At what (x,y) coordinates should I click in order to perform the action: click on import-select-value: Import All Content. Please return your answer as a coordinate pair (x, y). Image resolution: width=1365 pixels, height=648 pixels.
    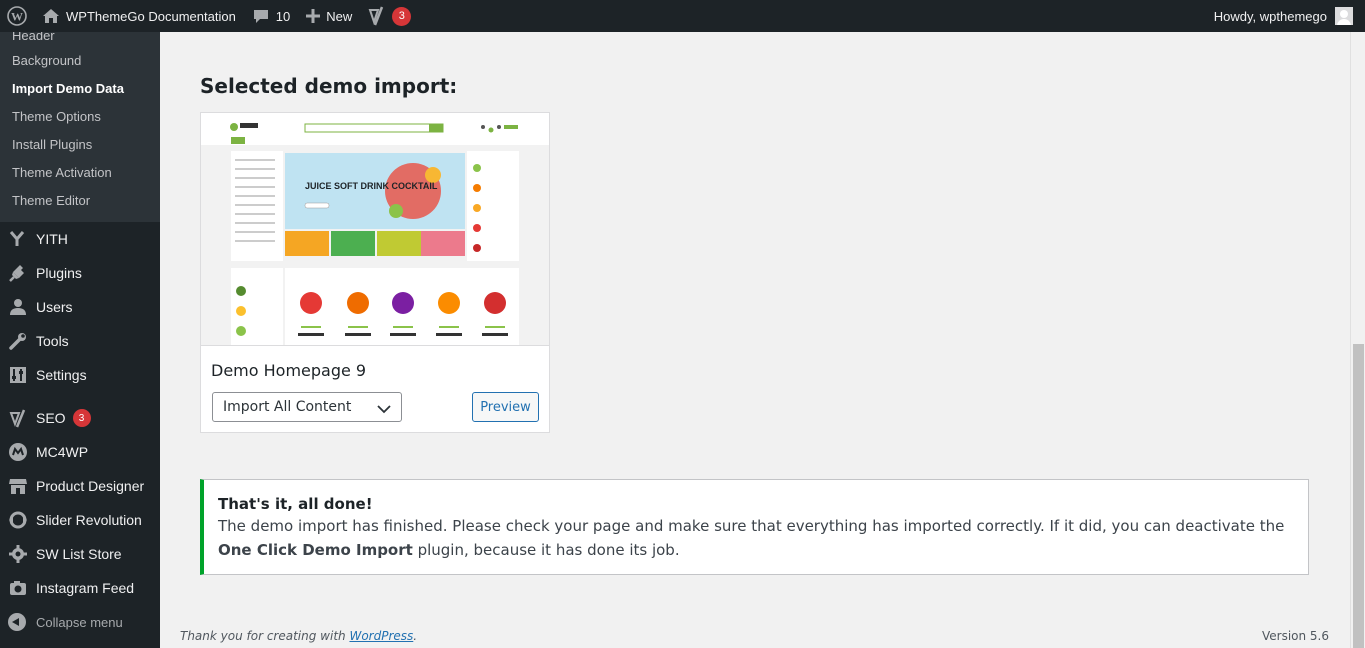
    Looking at the image, I should click on (287, 407).